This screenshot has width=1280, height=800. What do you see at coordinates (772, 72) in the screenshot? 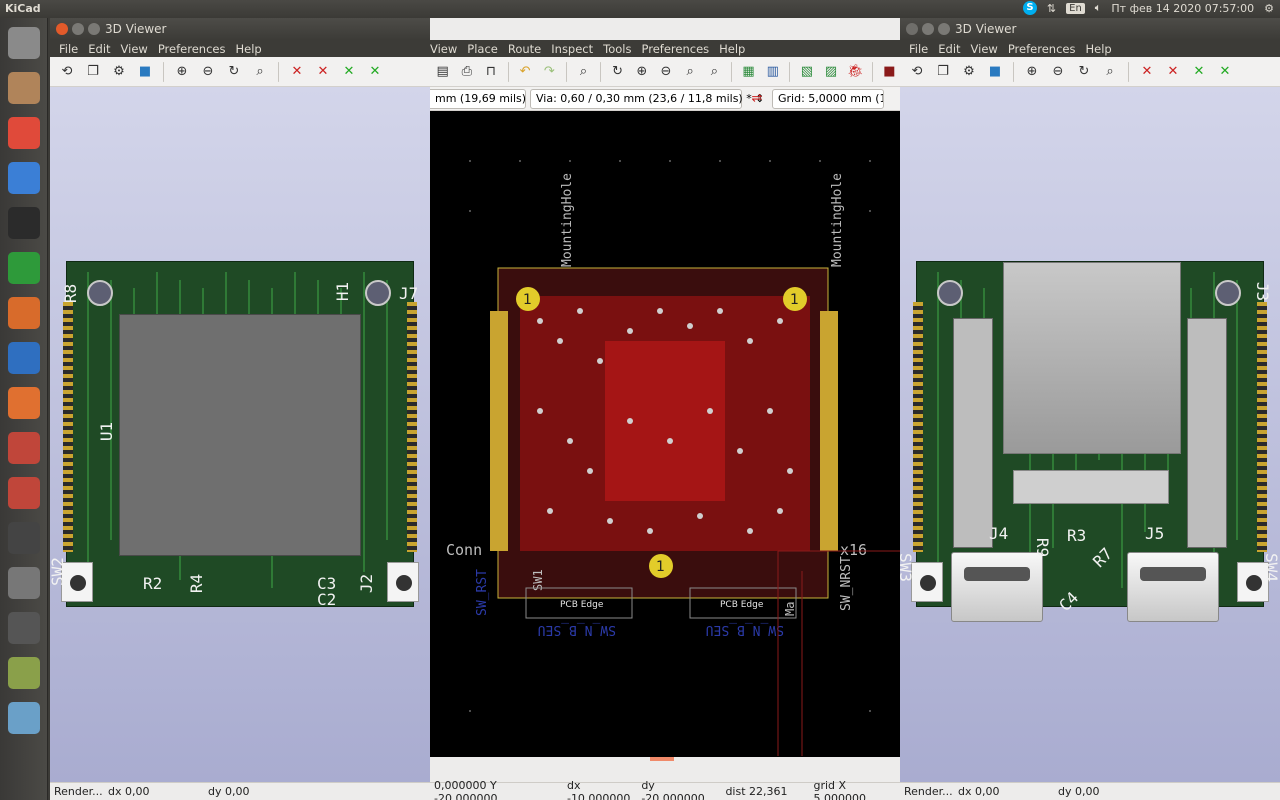
I see `footprint-browser-icon: ▥` at bounding box center [772, 72].